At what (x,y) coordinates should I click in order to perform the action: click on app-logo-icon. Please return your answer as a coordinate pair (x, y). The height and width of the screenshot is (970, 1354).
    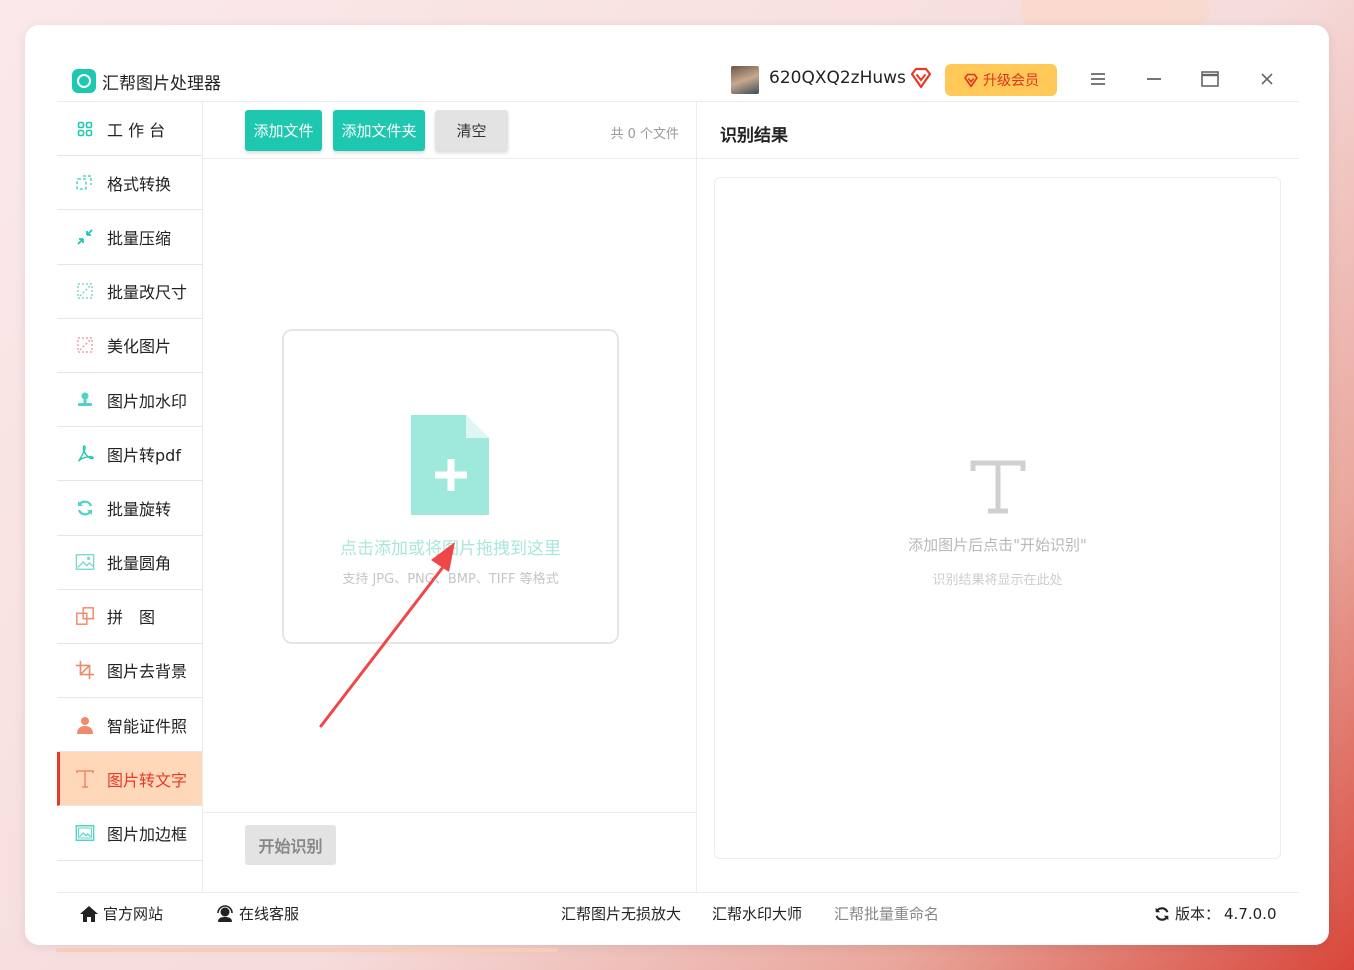
    Looking at the image, I should click on (84, 81).